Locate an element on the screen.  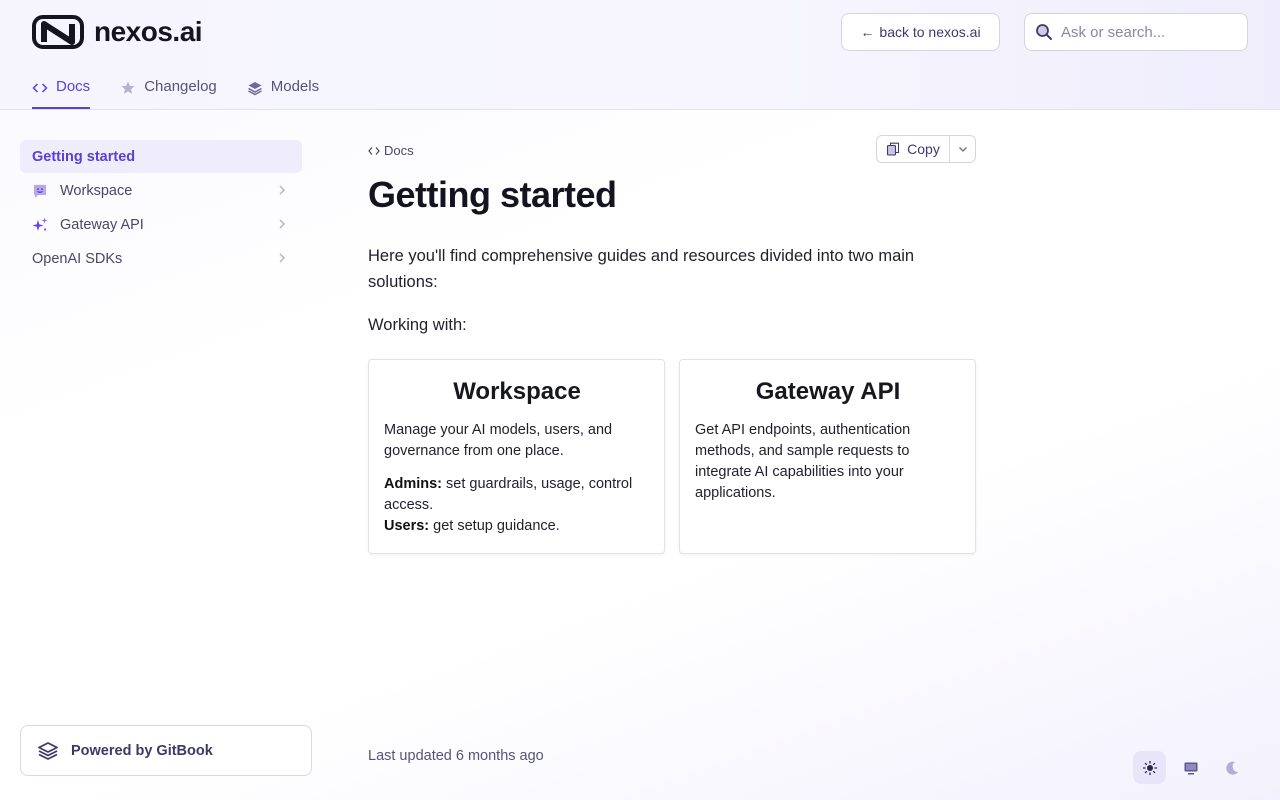
sun-icon is located at coordinates (1149, 767).